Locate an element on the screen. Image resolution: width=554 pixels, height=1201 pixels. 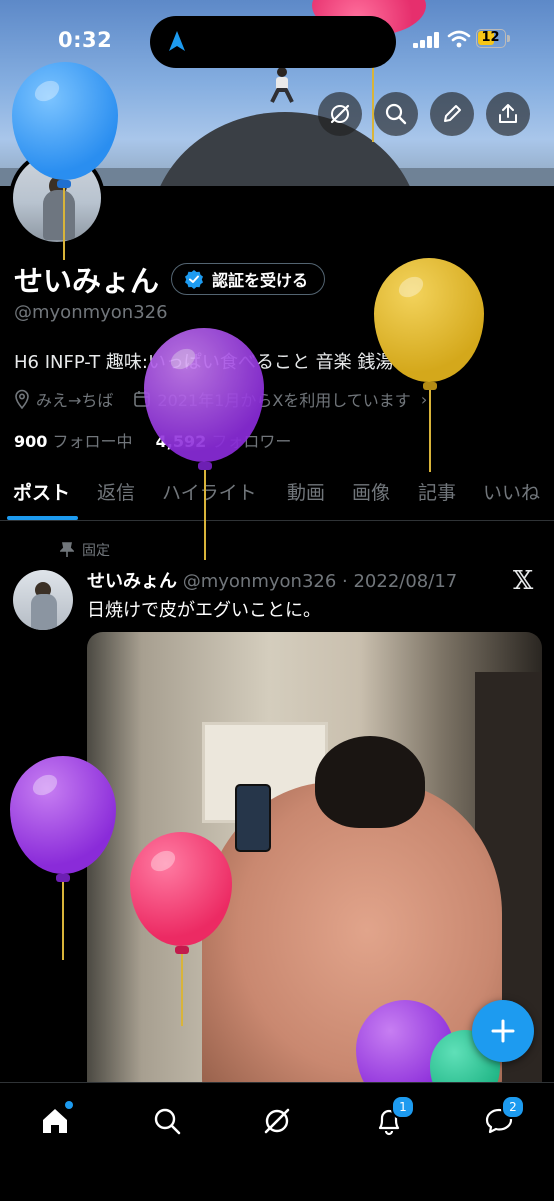
get-verified-button: 認証を受ける is located at coordinates (248, 279).